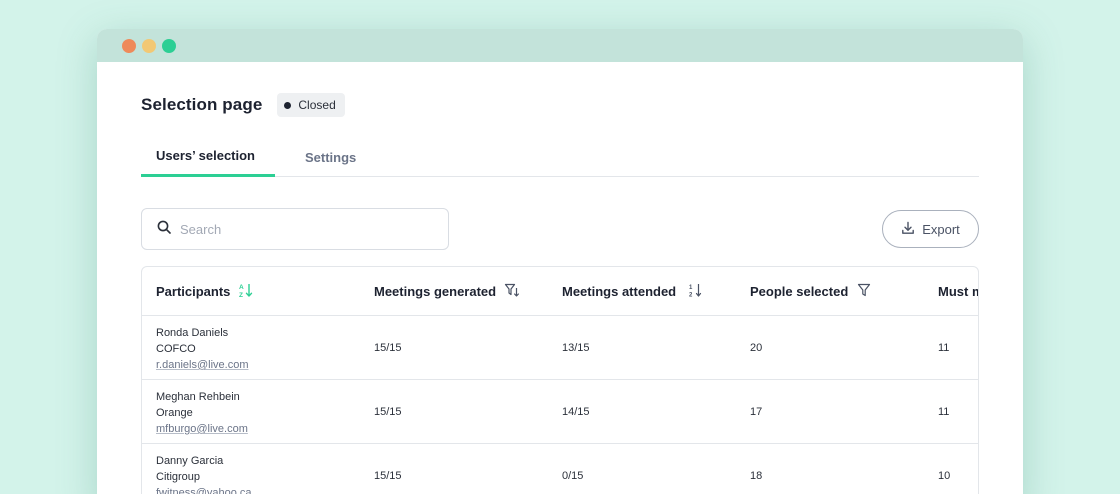 The width and height of the screenshot is (1120, 494). What do you see at coordinates (129, 45) in the screenshot?
I see `close-window-button` at bounding box center [129, 45].